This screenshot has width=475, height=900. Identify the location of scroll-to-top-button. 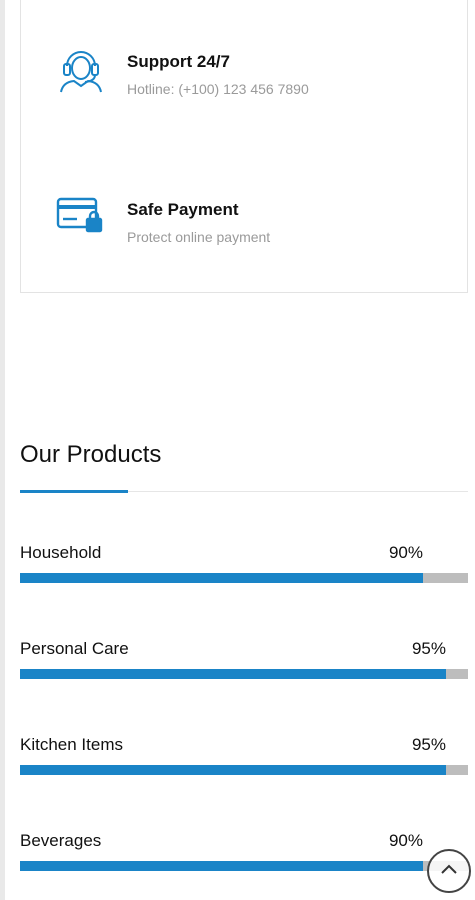
(449, 871).